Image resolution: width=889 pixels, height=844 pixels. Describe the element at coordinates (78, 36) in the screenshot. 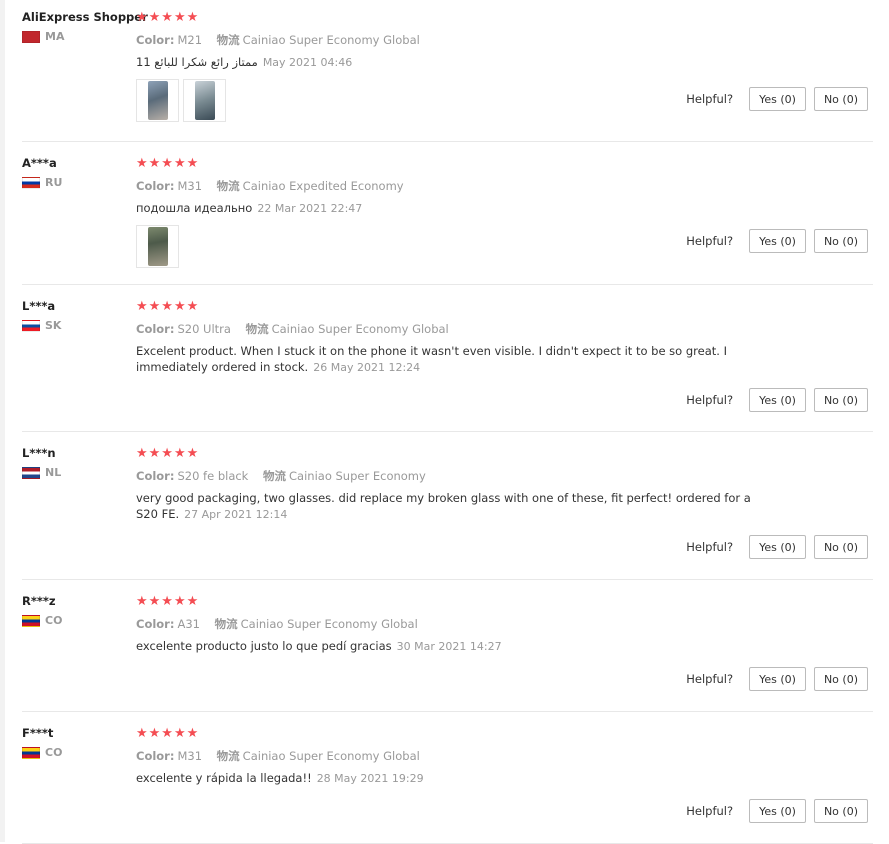

I see `user-country: MA` at that location.